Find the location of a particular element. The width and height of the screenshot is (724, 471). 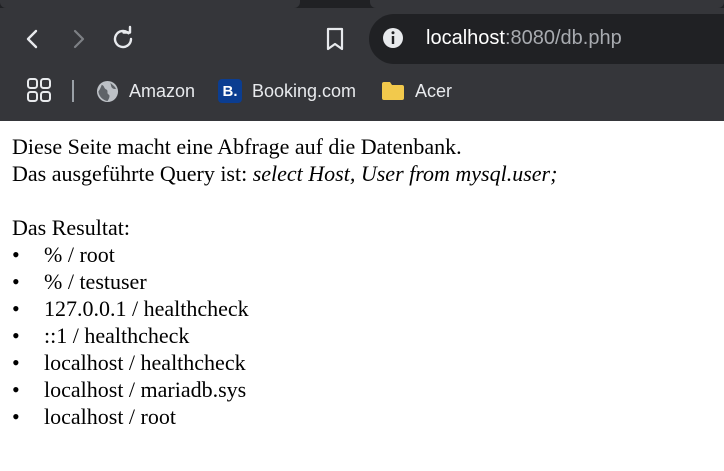

bookmark-folder-acer: Acer is located at coordinates (416, 91).